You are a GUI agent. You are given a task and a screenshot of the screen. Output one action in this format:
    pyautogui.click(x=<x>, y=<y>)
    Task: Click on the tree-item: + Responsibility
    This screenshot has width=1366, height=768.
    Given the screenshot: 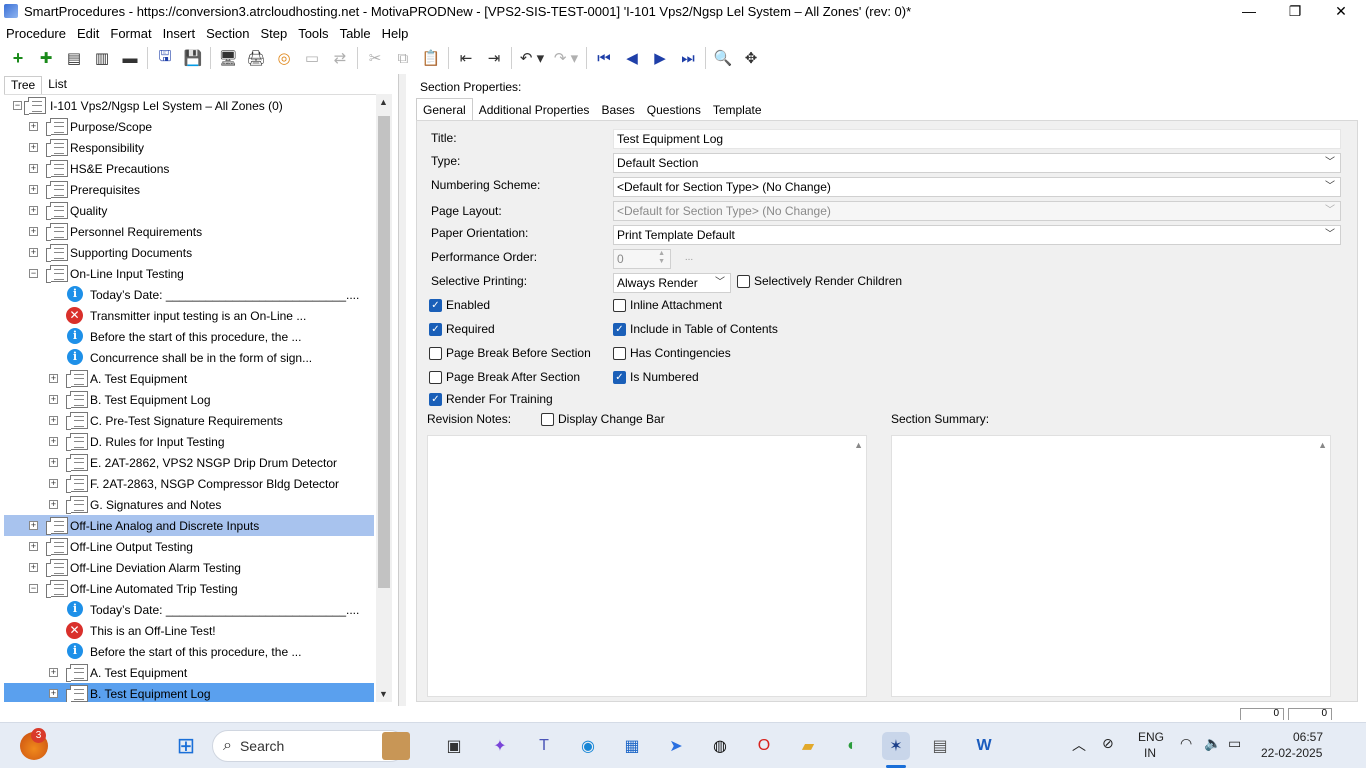 What is the action you would take?
    pyautogui.click(x=189, y=147)
    